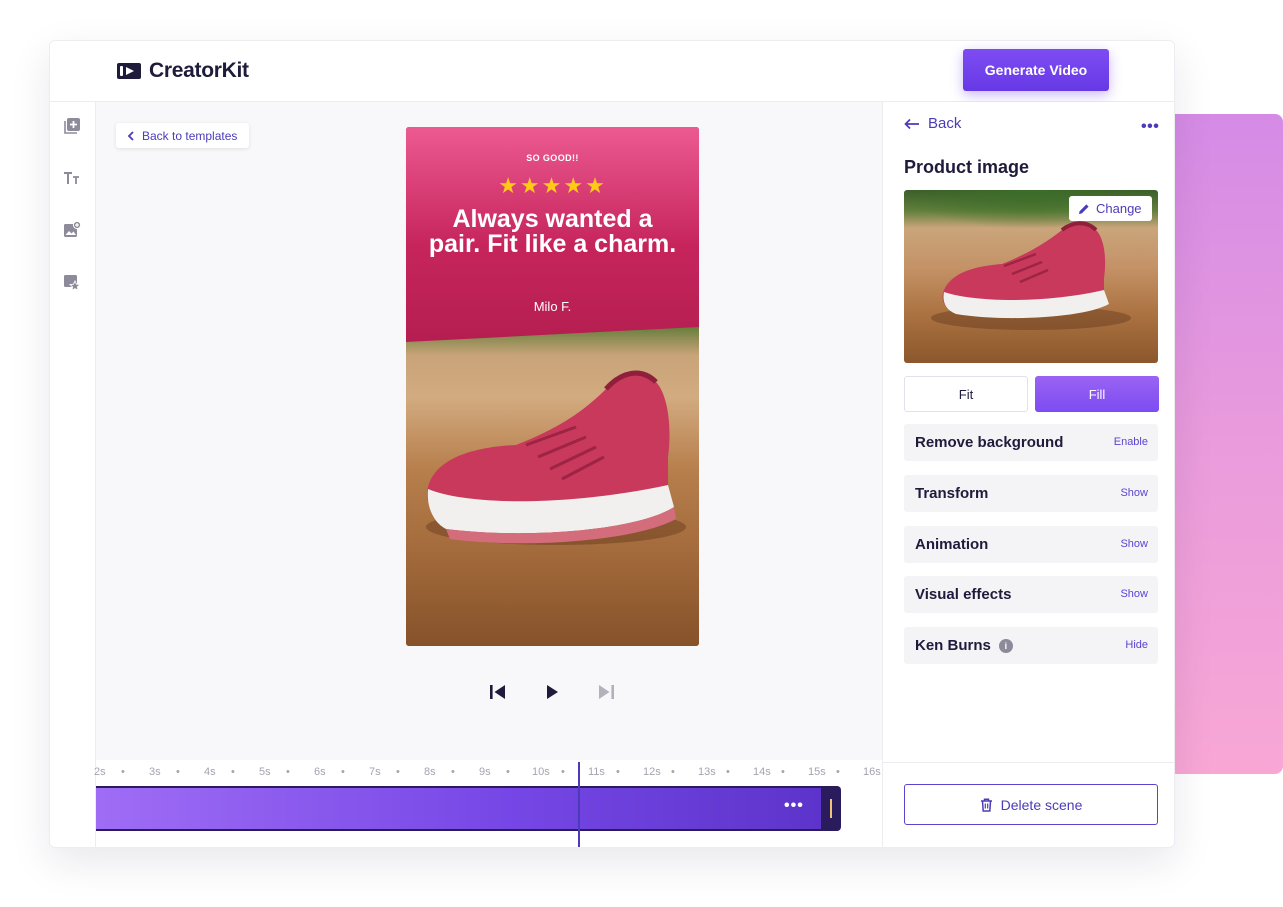 This screenshot has height=907, width=1283. What do you see at coordinates (1084, 209) in the screenshot?
I see `pencil-icon` at bounding box center [1084, 209].